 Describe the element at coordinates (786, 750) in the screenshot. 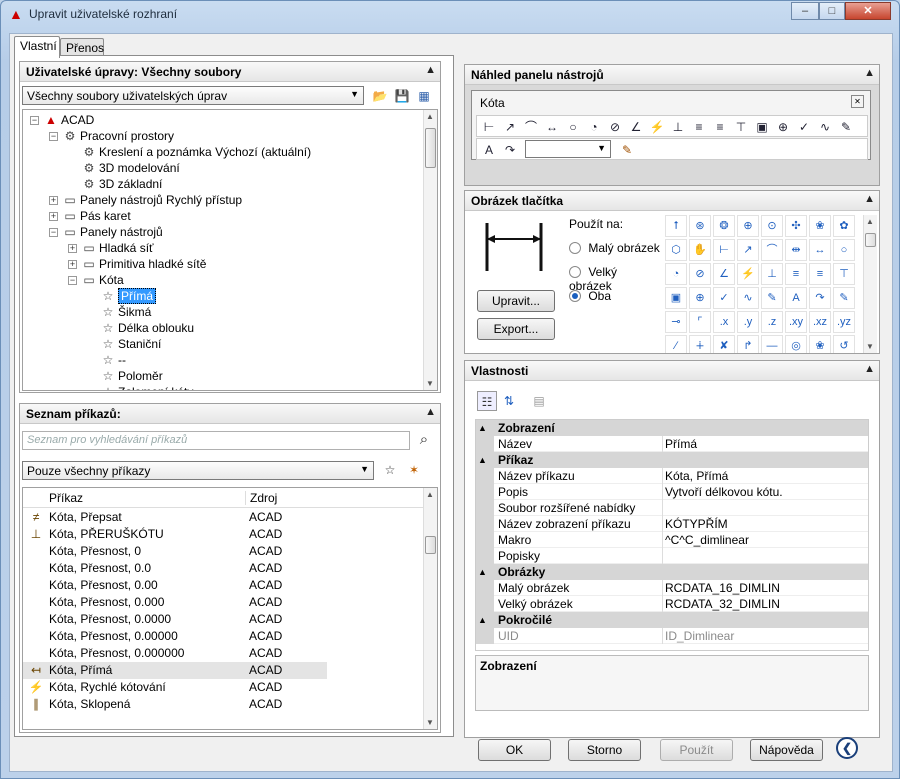

I see `help-button: Nápověda` at that location.